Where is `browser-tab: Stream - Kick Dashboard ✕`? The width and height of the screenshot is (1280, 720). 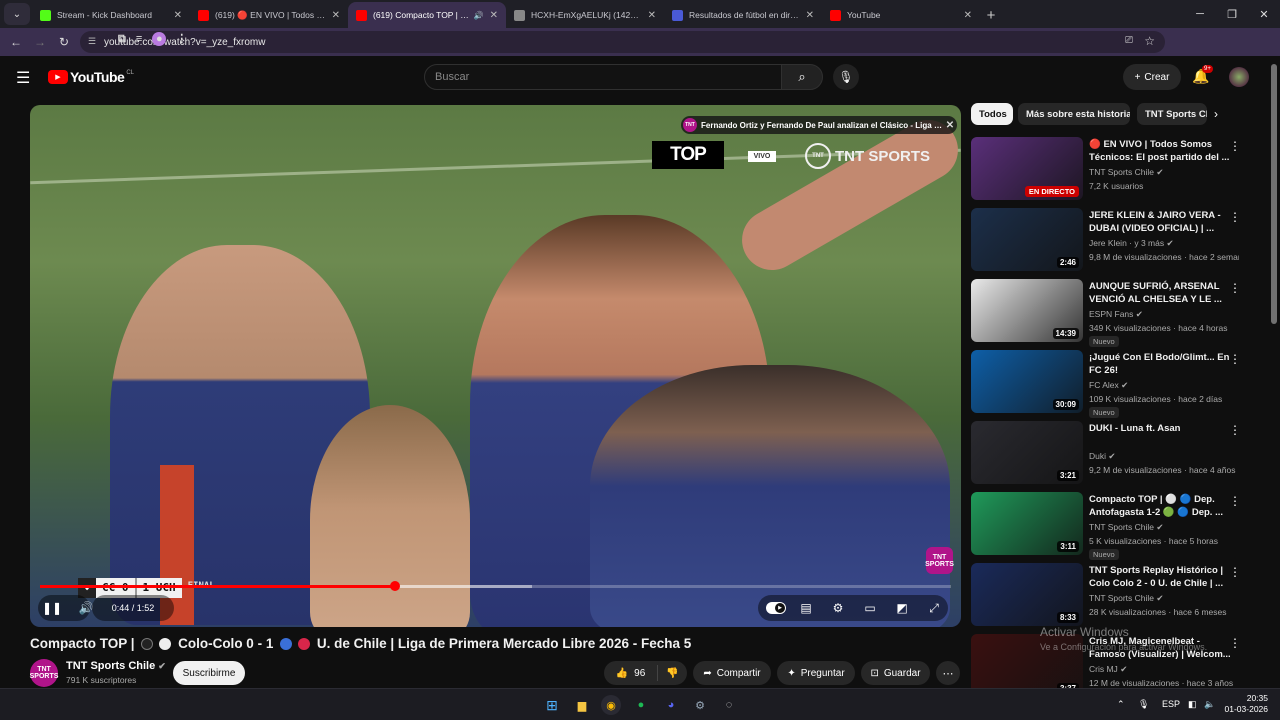 browser-tab: Stream - Kick Dashboard ✕ is located at coordinates (111, 15).